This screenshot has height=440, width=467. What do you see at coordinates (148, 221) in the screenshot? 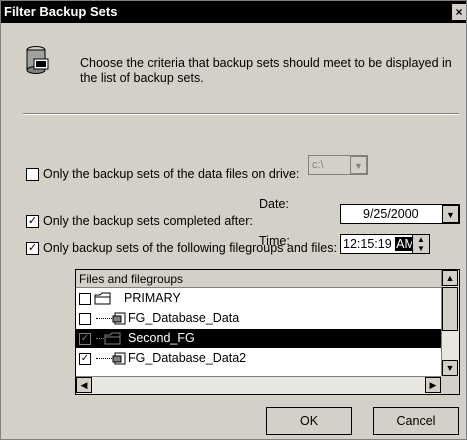
I see `date-filter-label: Only the backup sets completed after:` at bounding box center [148, 221].